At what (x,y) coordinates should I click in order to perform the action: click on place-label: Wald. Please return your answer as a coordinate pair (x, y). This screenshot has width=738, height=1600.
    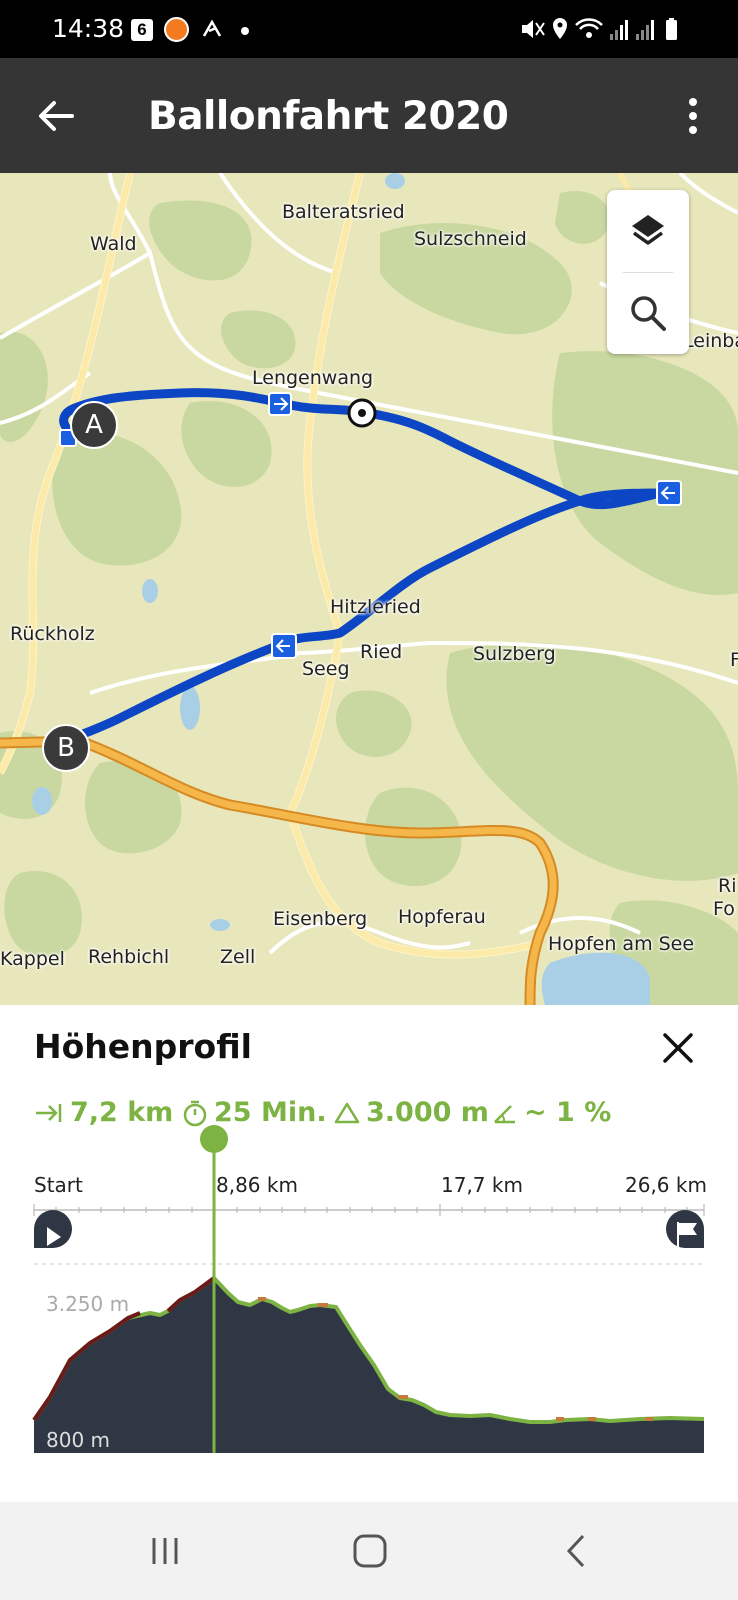
    Looking at the image, I should click on (113, 244).